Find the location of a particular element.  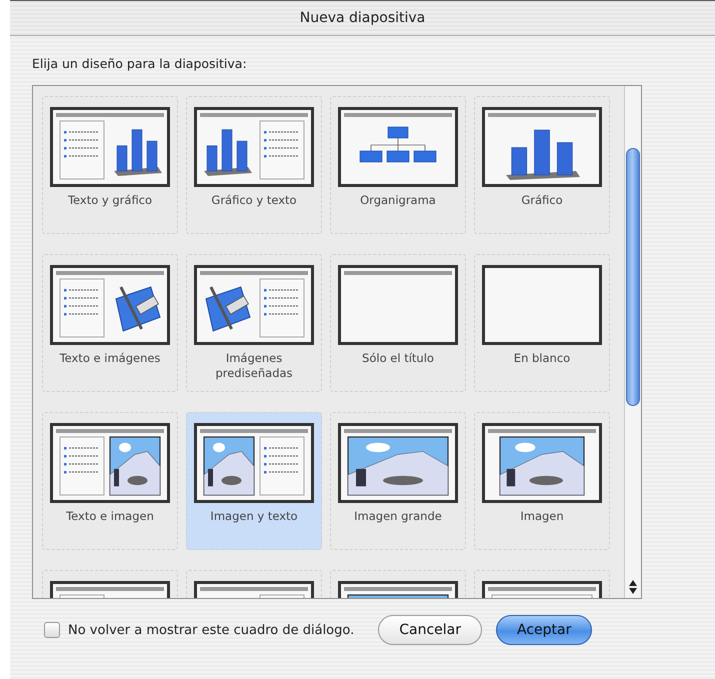

layout-option: Imagen is located at coordinates (542, 481).